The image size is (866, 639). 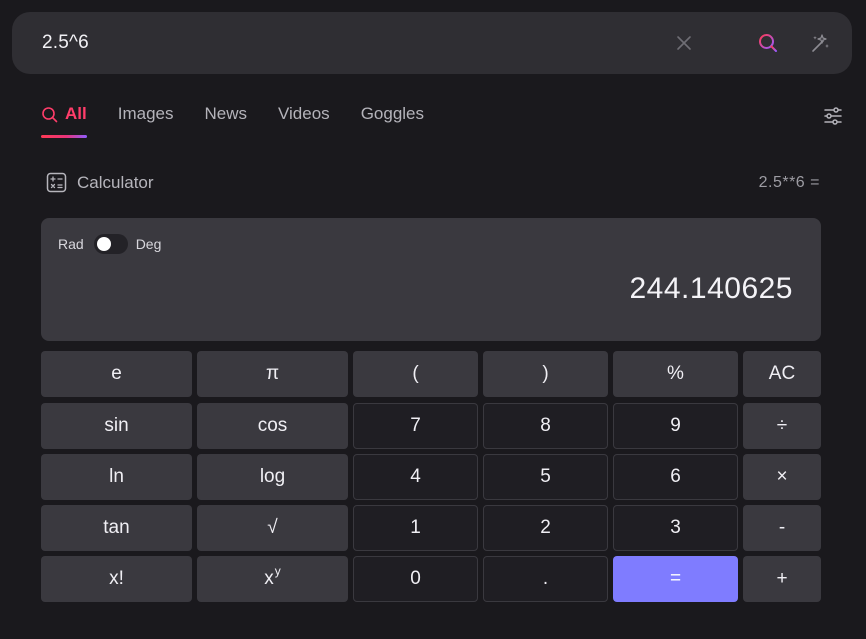 I want to click on search-bar: 2.5^6, so click(x=432, y=43).